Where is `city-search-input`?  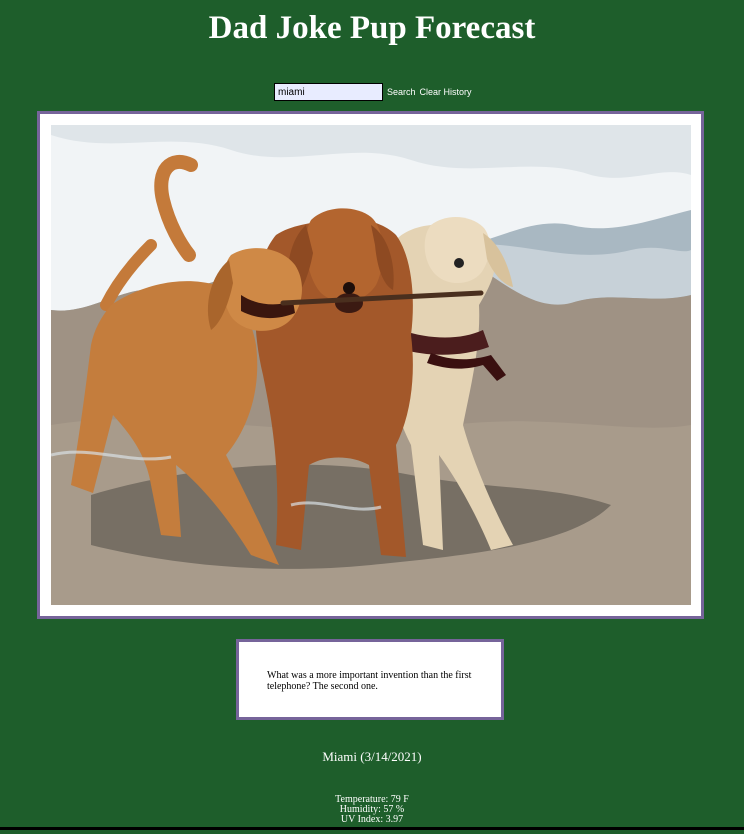
city-search-input is located at coordinates (328, 92).